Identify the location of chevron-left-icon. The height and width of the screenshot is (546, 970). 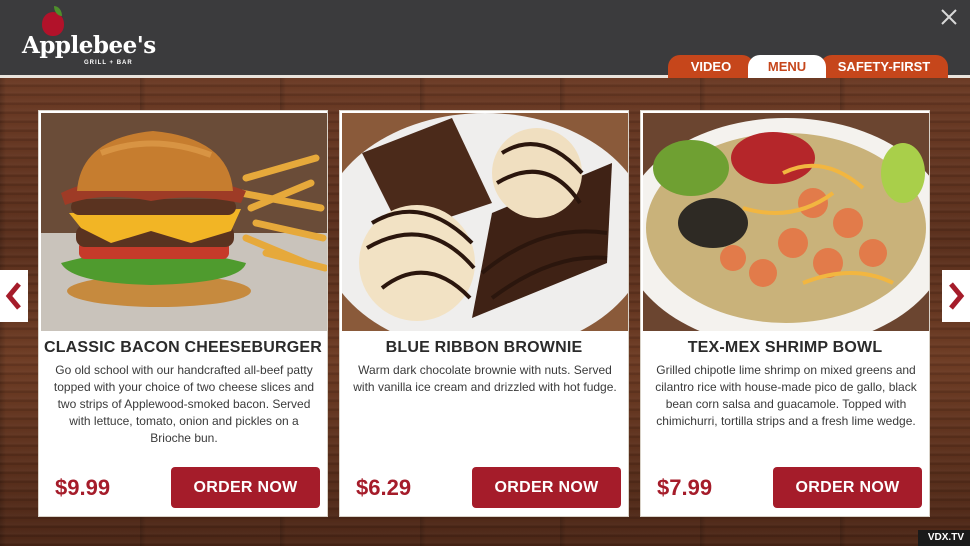
(13, 296).